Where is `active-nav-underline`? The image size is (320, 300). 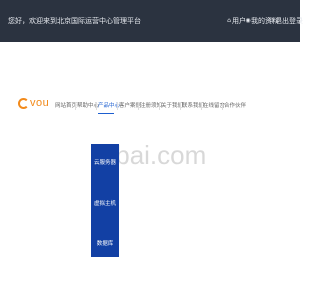 active-nav-underline is located at coordinates (106, 113).